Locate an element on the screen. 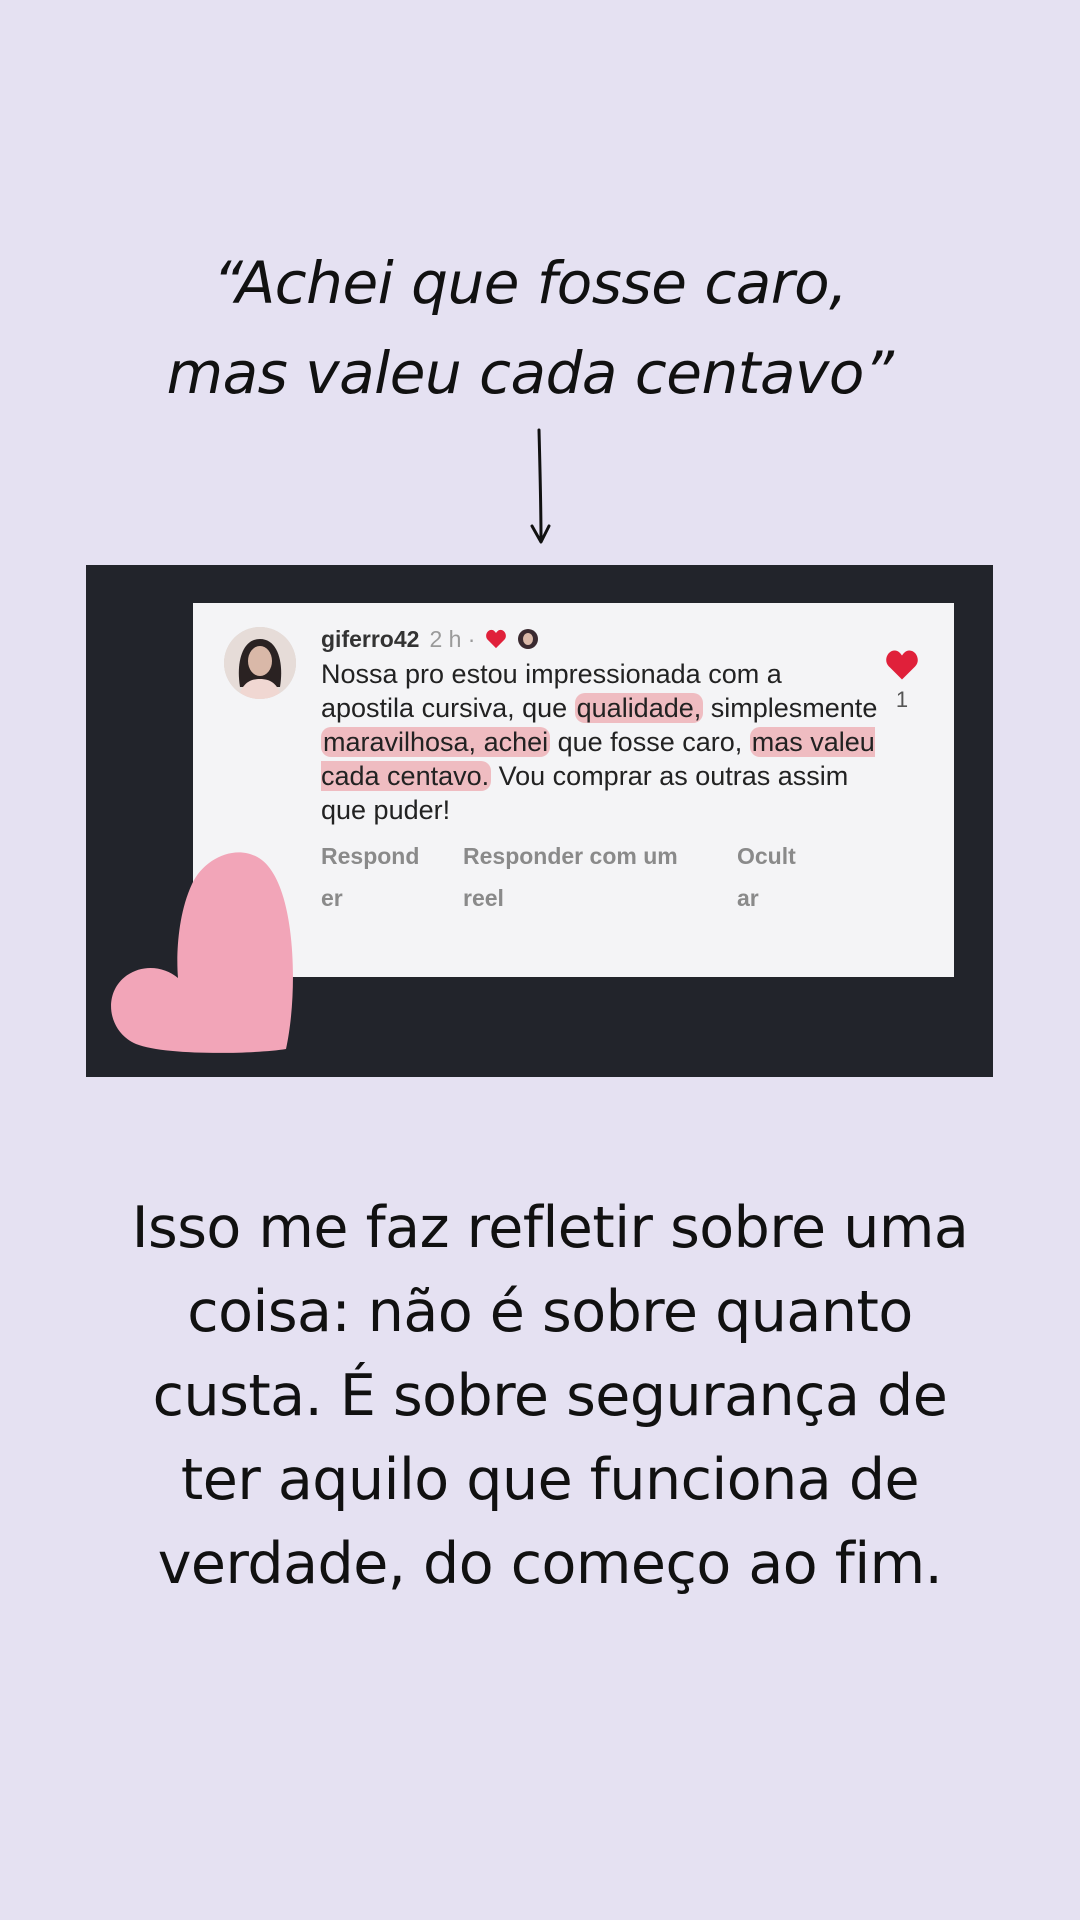  reply-button: Respond er is located at coordinates (374, 877).